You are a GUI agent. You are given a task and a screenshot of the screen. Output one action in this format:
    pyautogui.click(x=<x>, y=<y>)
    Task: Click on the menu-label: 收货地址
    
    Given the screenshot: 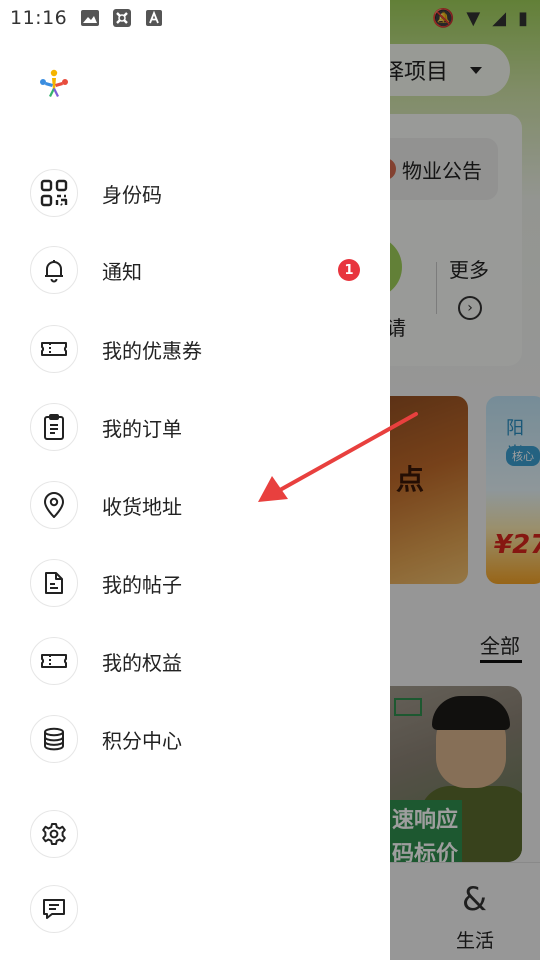 What is the action you would take?
    pyautogui.click(x=142, y=506)
    